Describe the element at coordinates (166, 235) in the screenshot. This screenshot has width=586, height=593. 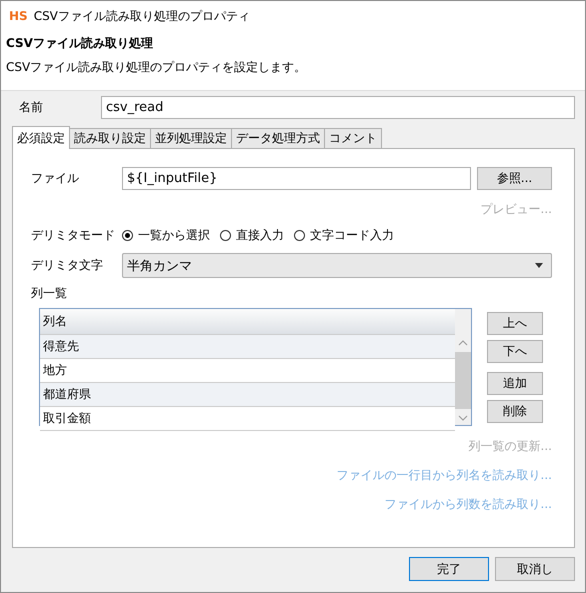
I see `radio-option: 一覧から選択` at that location.